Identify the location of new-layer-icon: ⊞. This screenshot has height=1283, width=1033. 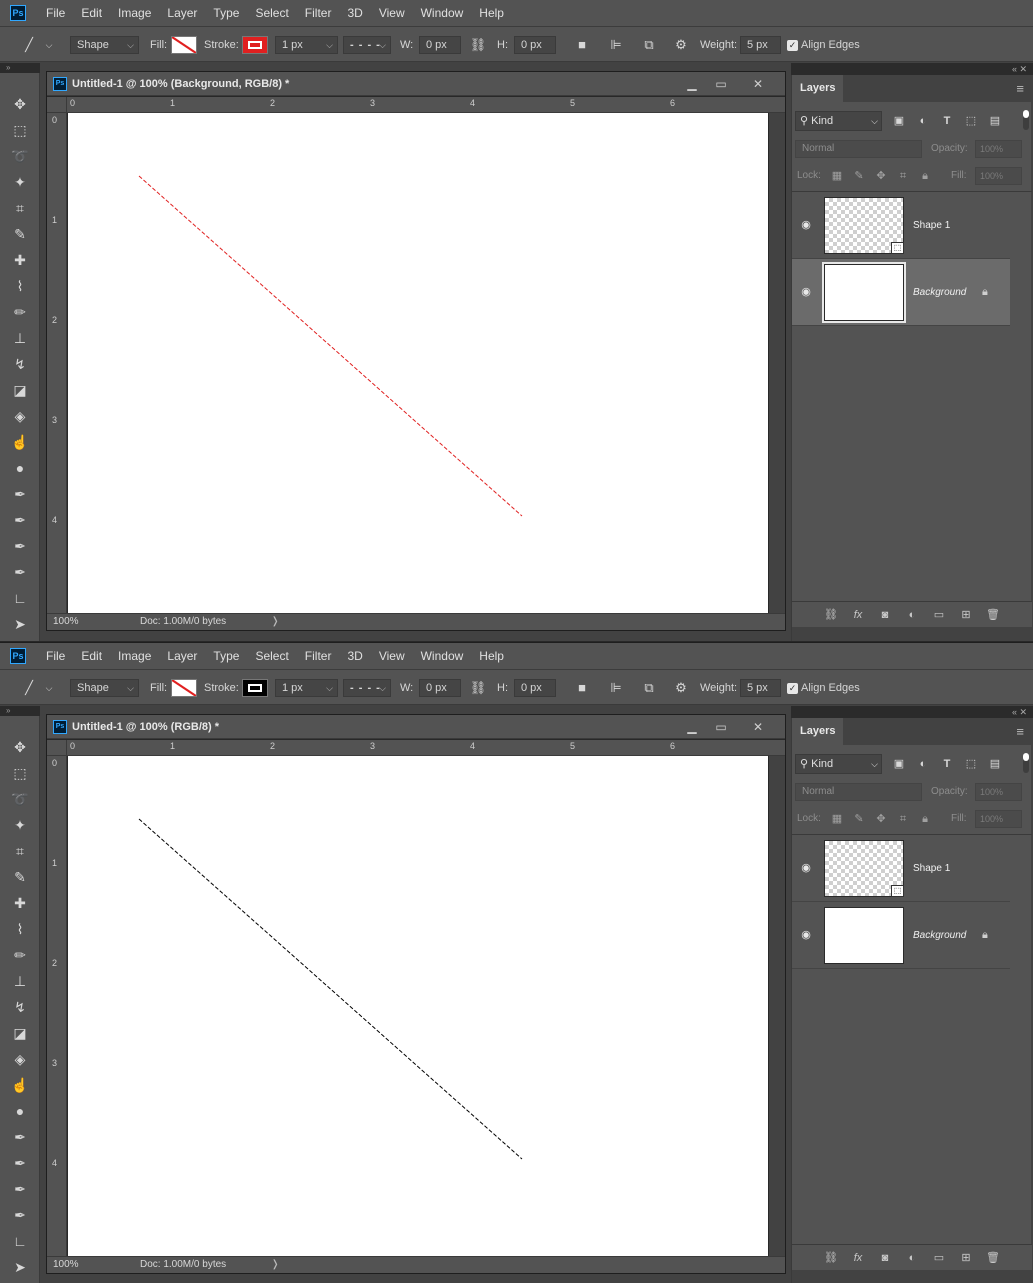
(966, 1258).